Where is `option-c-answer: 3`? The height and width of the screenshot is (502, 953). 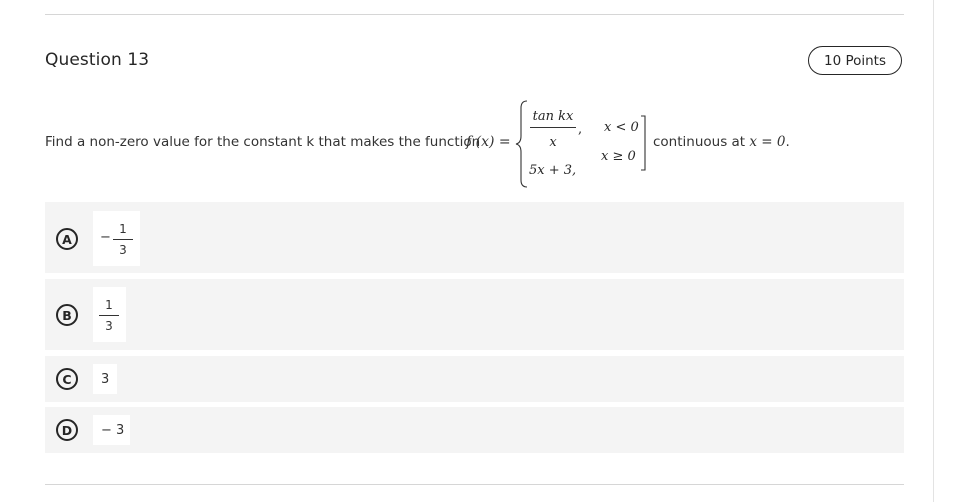
option-c-answer: 3 is located at coordinates (105, 379).